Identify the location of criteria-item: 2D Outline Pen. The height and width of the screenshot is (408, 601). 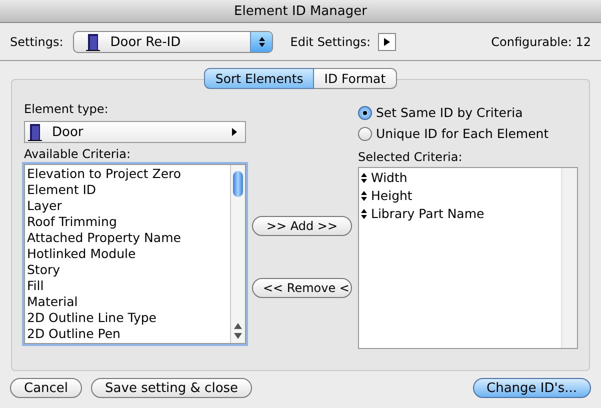
(128, 334).